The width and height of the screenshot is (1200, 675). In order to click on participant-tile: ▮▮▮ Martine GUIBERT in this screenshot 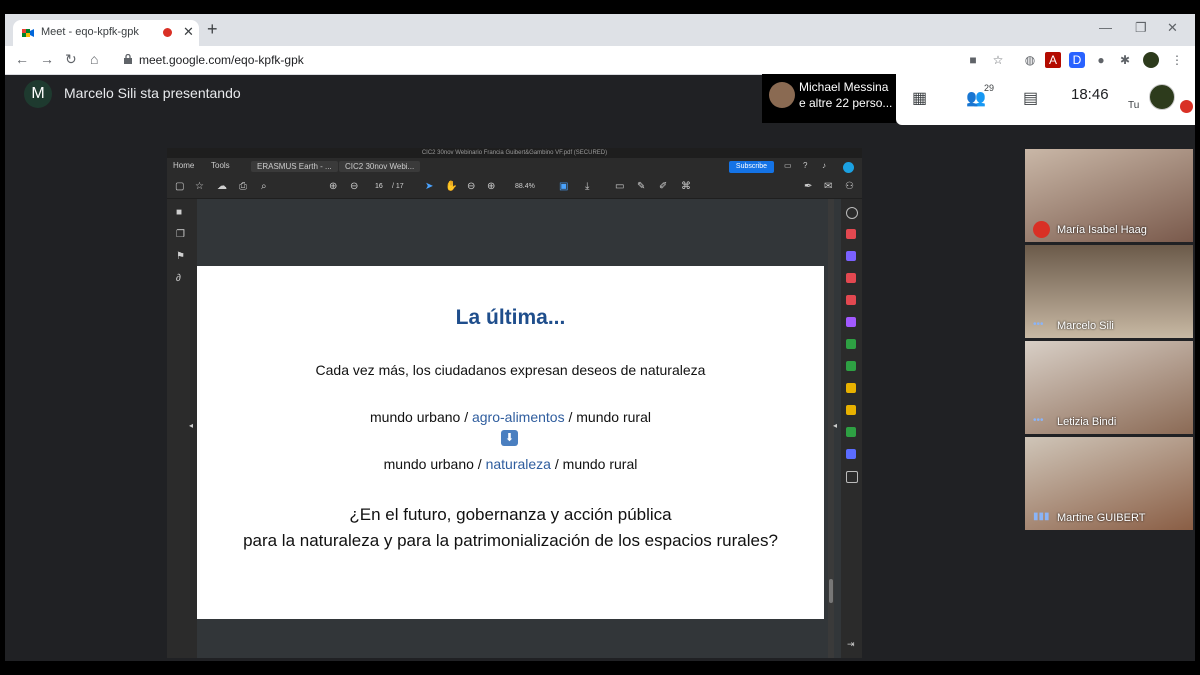, I will do `click(1109, 483)`.